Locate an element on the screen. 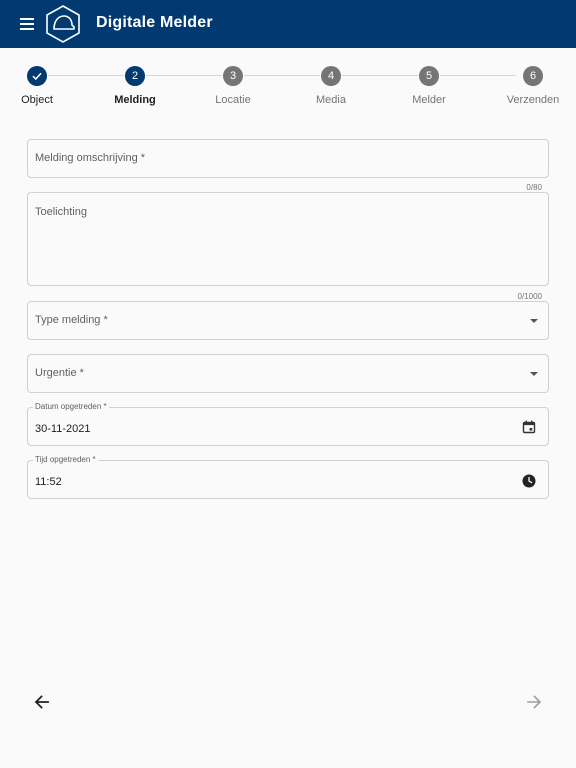  app-bar: Digitale Melder is located at coordinates (288, 24).